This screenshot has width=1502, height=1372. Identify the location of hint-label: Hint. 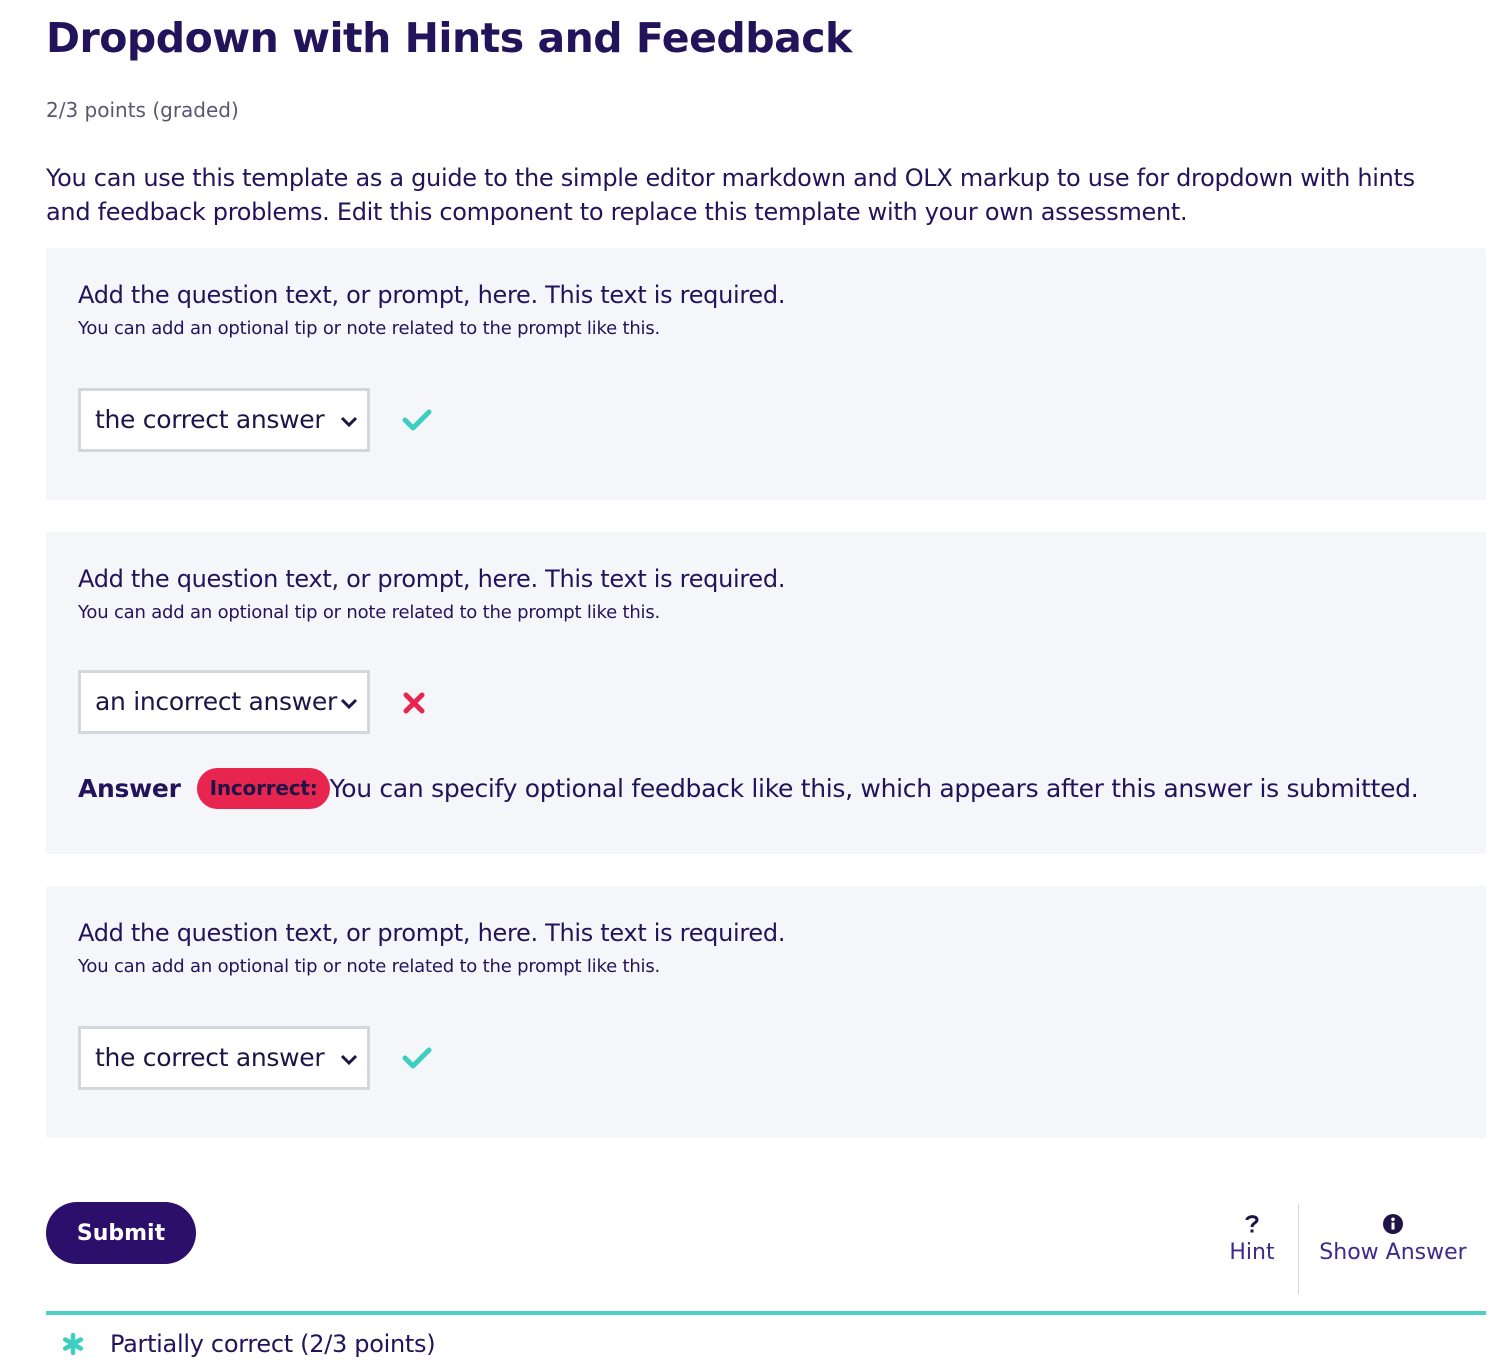
(1252, 1252).